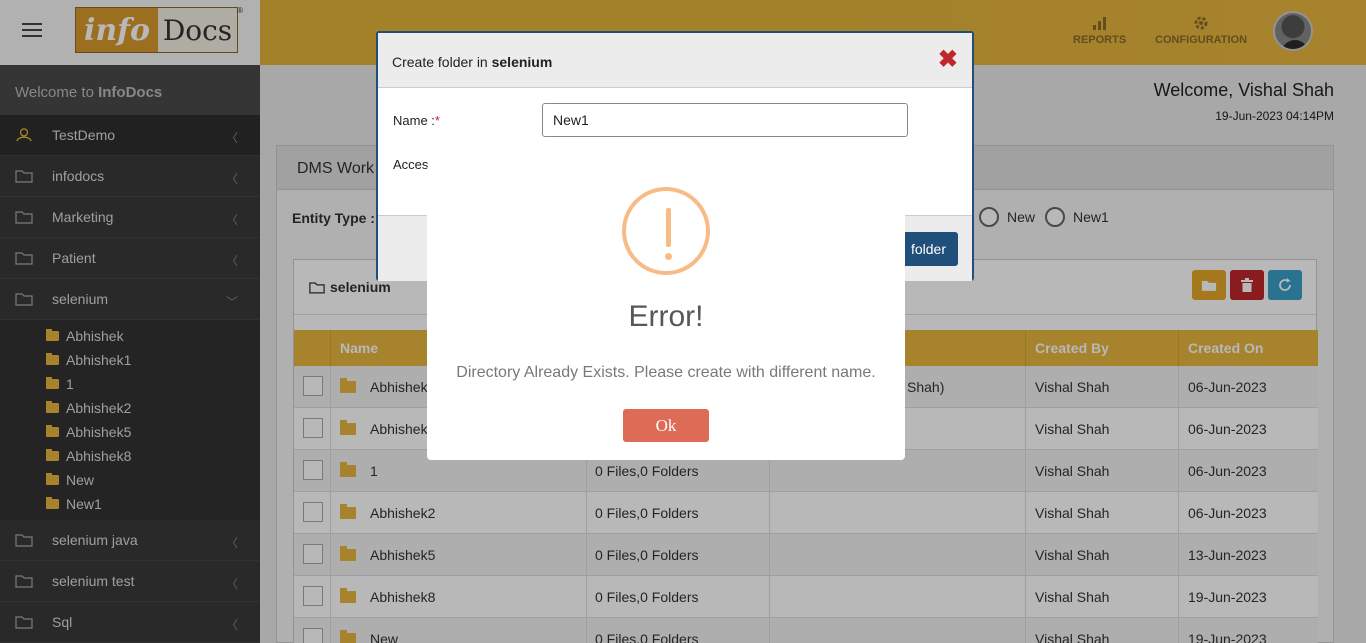 The width and height of the screenshot is (1366, 643). I want to click on ok-button: Ok, so click(666, 425).